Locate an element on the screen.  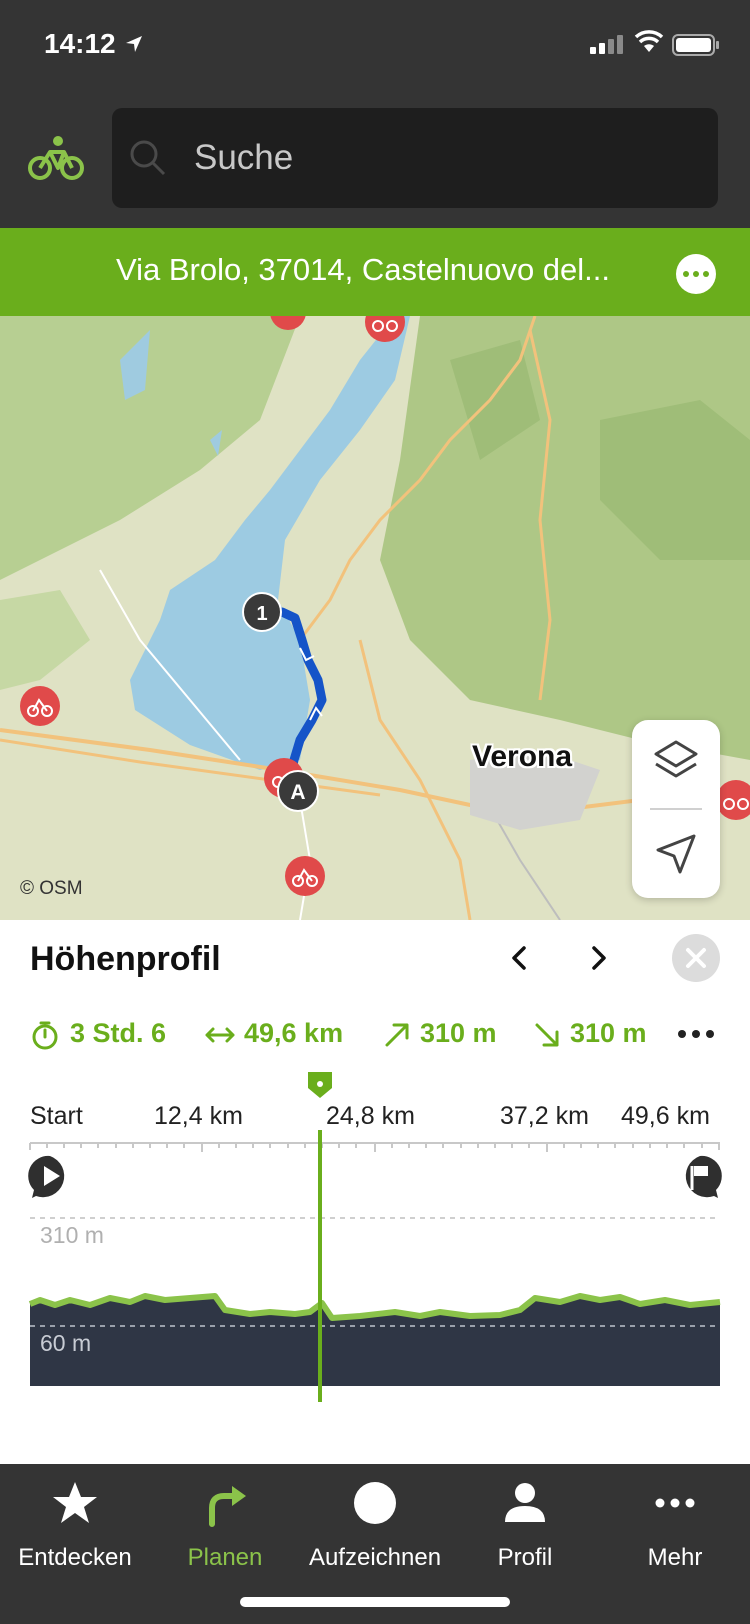
stat-duration: 3 Std. 6 is located at coordinates (118, 1033).